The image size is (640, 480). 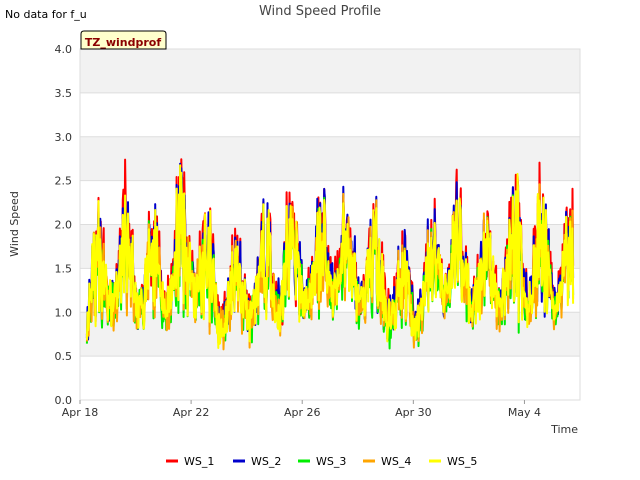 I want to click on x-axis-ticks: Apr 18 Apr 22 Apr 26 Apr 30 May 4, so click(x=301, y=409).